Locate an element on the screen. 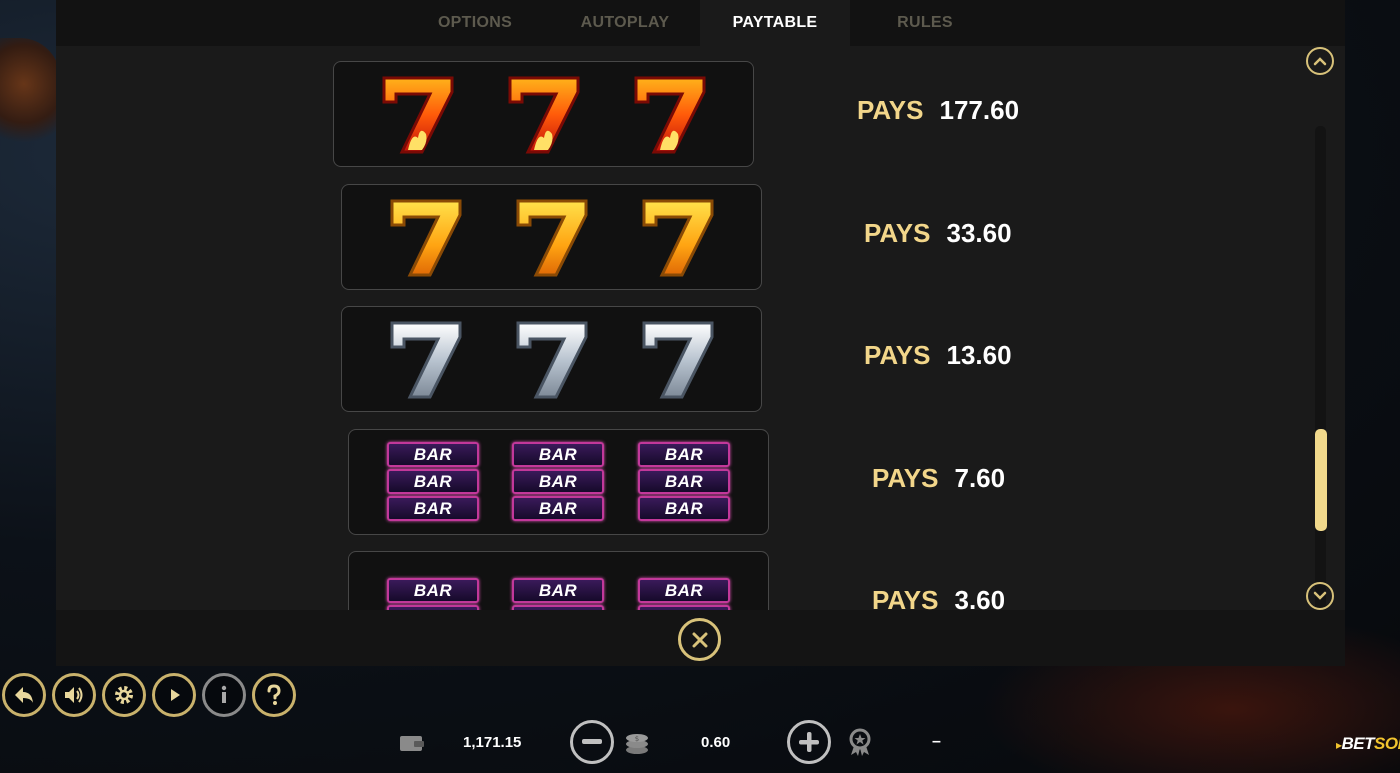 This screenshot has width=1400, height=773. scrollbar-thumb is located at coordinates (1321, 480).